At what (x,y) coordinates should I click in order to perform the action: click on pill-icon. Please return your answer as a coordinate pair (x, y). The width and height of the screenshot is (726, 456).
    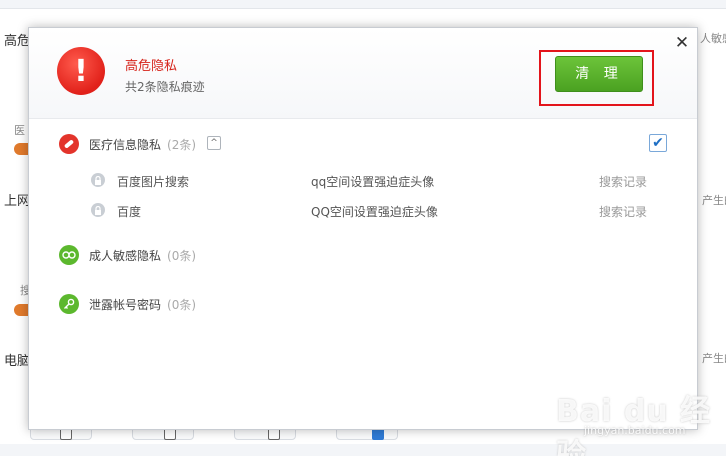
    Looking at the image, I should click on (69, 144).